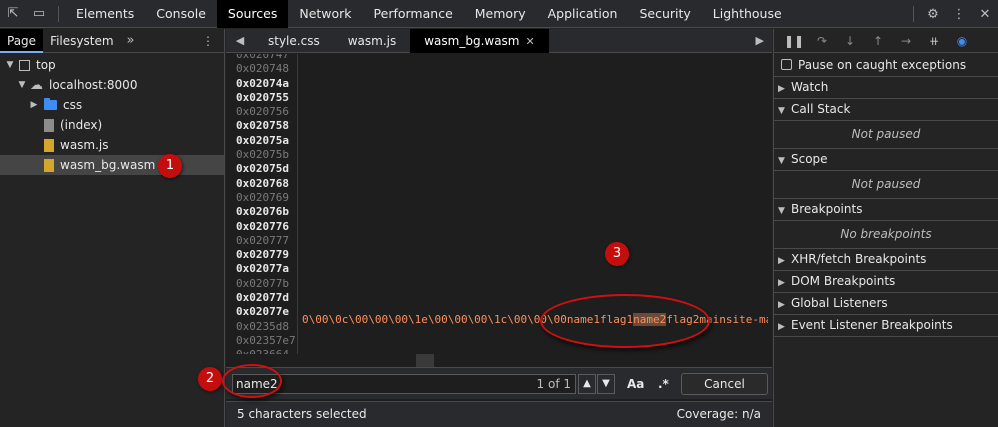 The height and width of the screenshot is (427, 998). What do you see at coordinates (262, 84) in the screenshot?
I see `line-number: 0x02074a` at bounding box center [262, 84].